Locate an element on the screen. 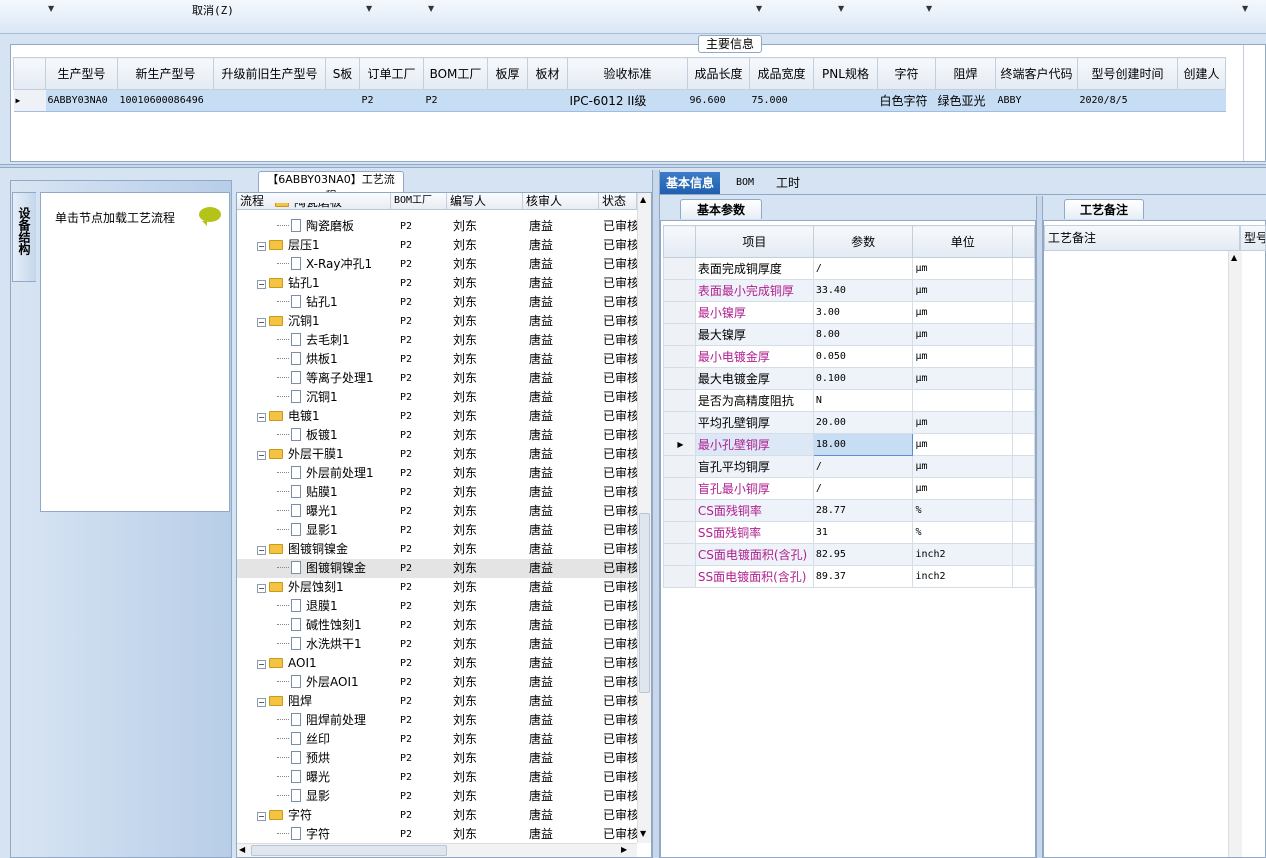  param-column-header: 项目 is located at coordinates (754, 241).